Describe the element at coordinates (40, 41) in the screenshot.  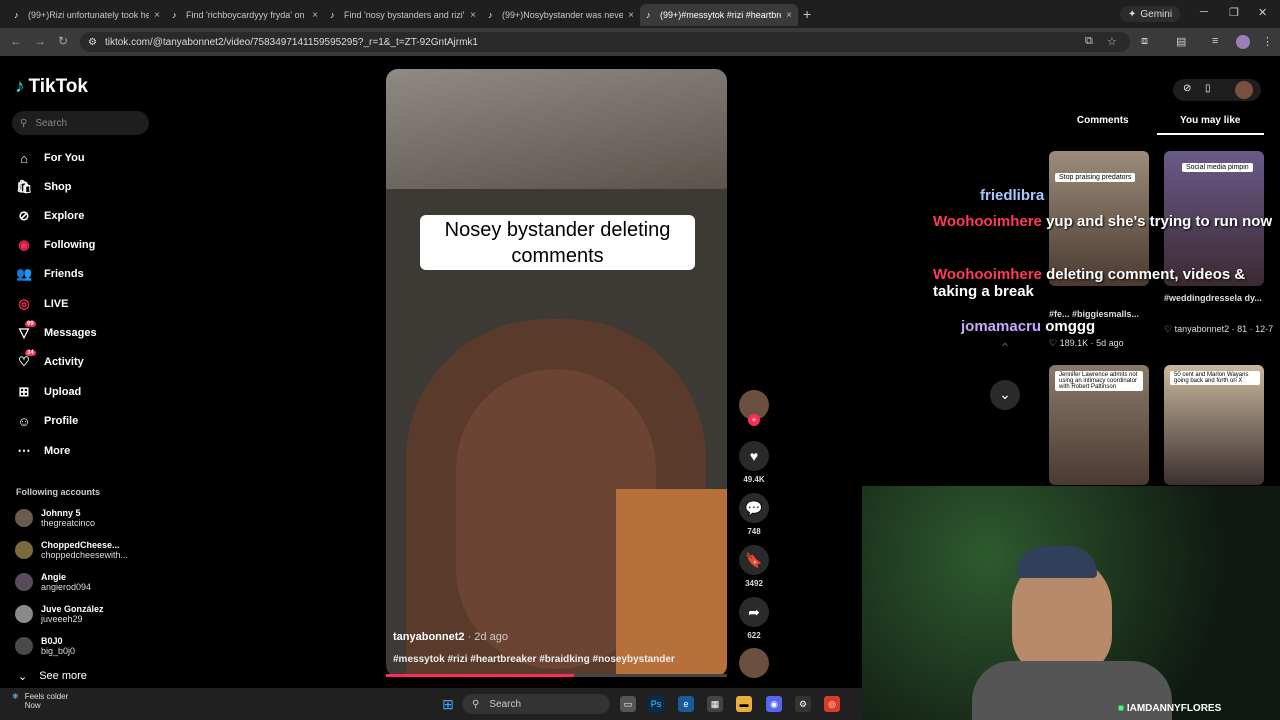
I see `forward-icon: →` at that location.